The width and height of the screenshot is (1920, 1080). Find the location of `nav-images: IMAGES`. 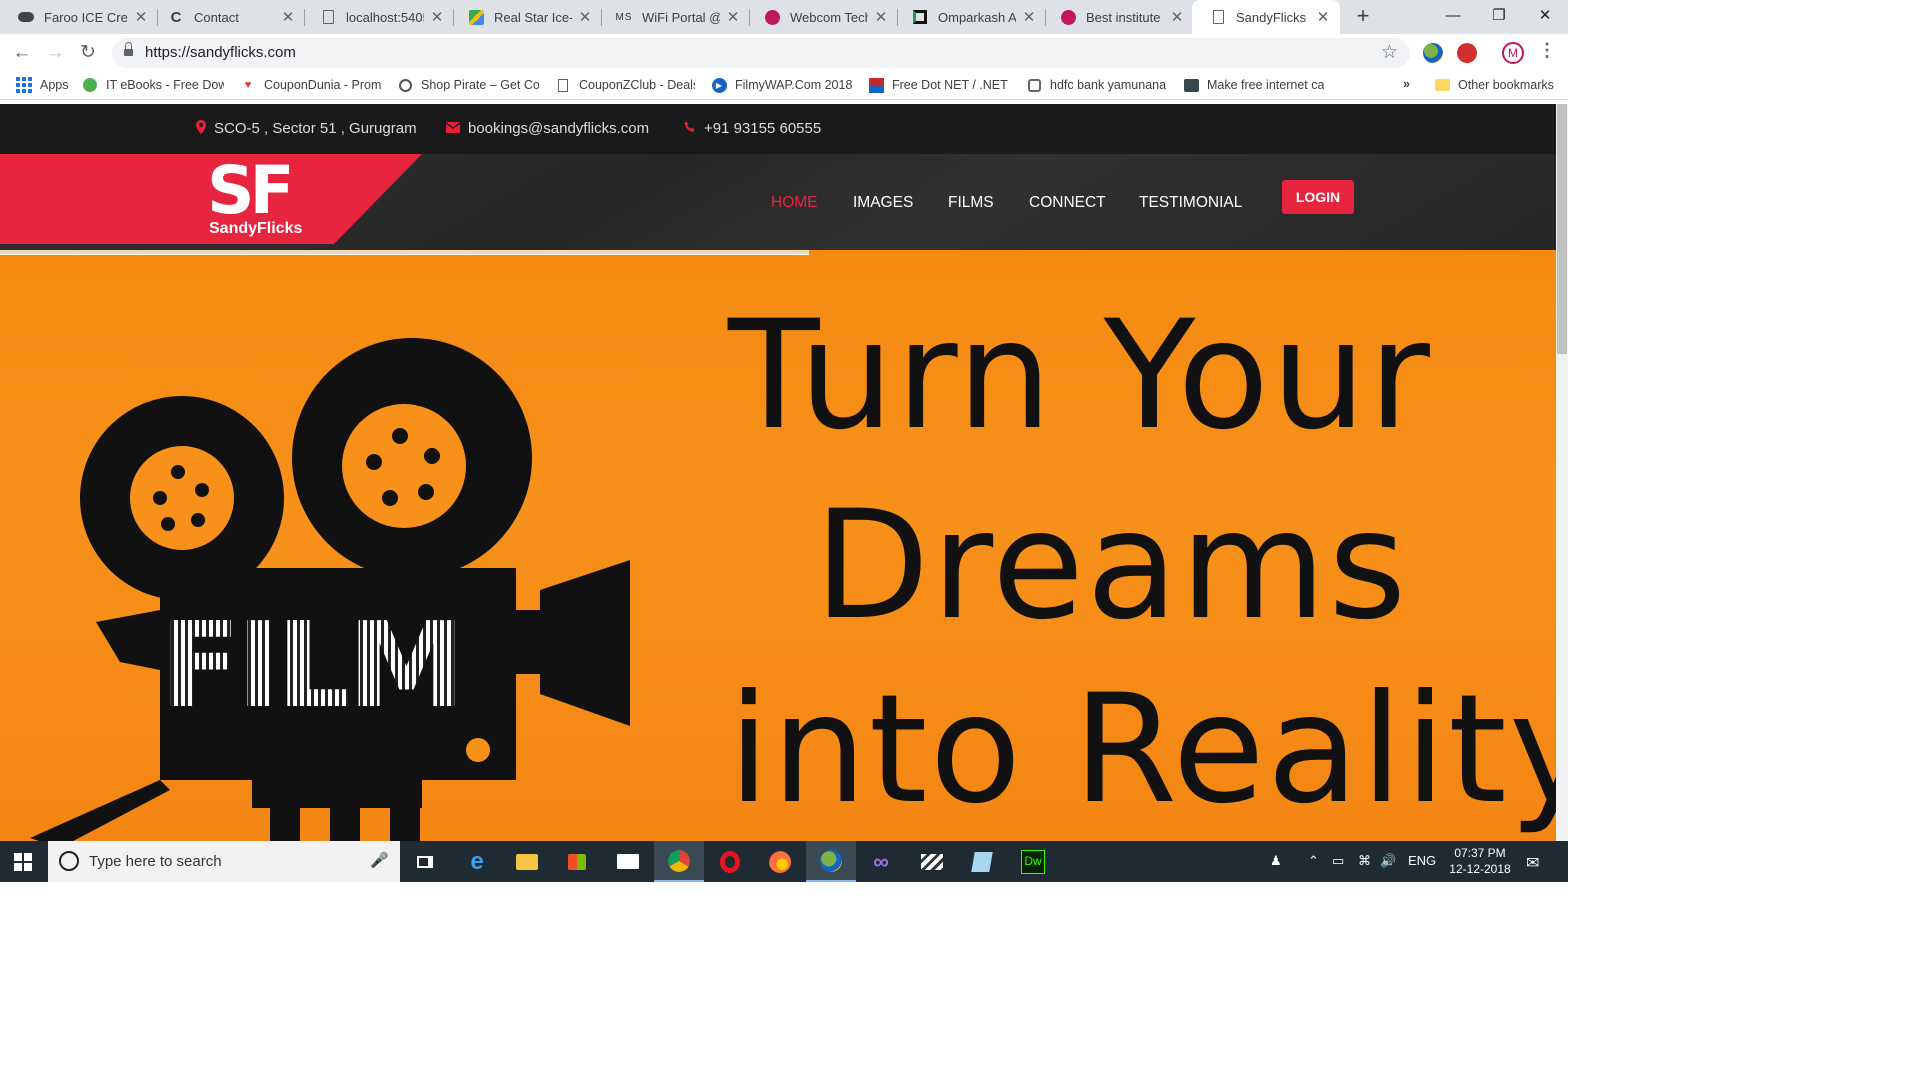

nav-images: IMAGES is located at coordinates (883, 203).